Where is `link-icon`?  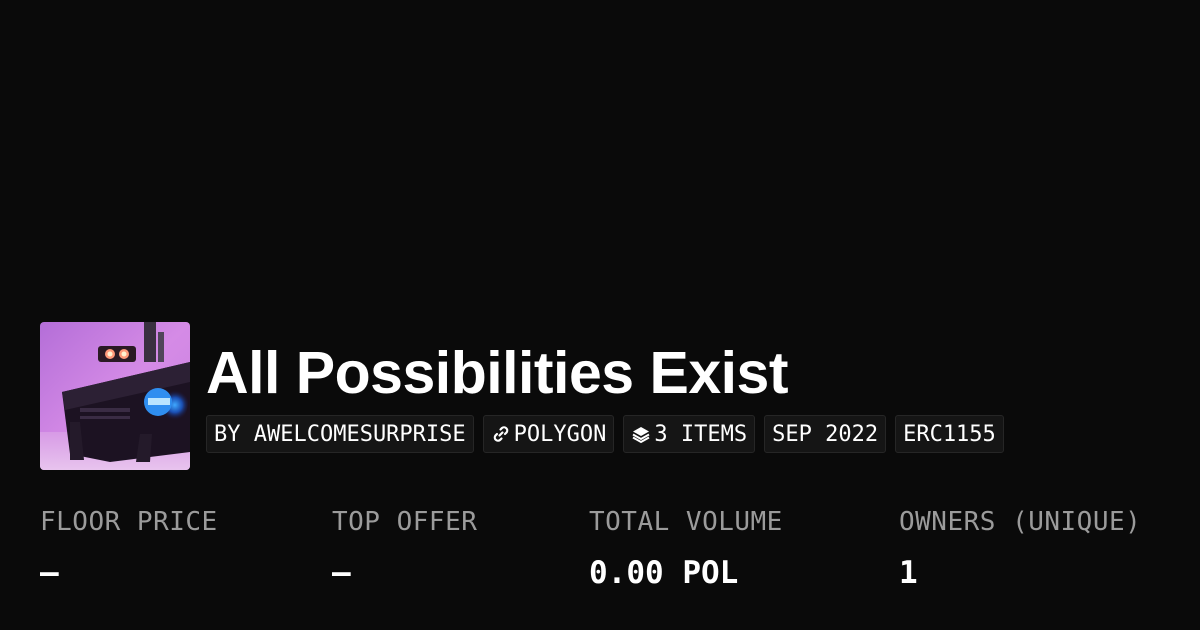
link-icon is located at coordinates (501, 434).